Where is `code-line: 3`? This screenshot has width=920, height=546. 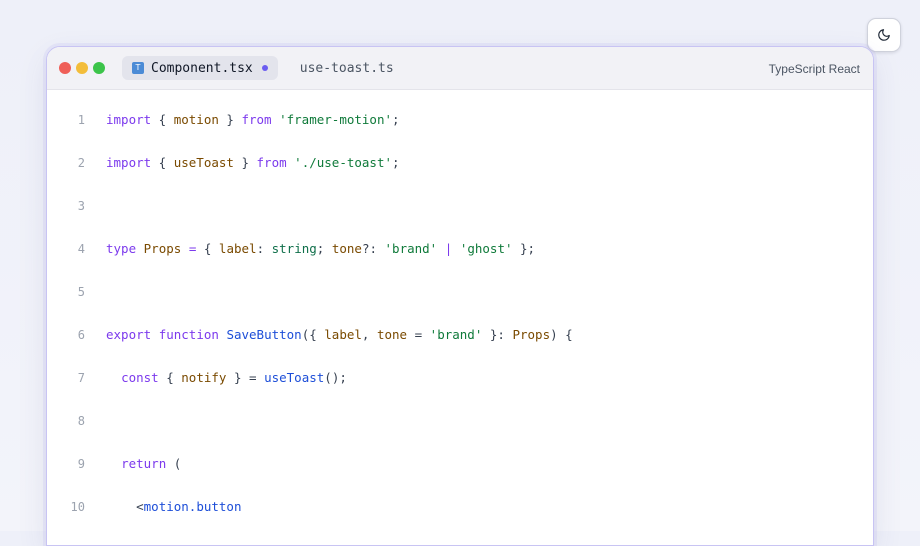
code-line: 3 is located at coordinates (460, 205).